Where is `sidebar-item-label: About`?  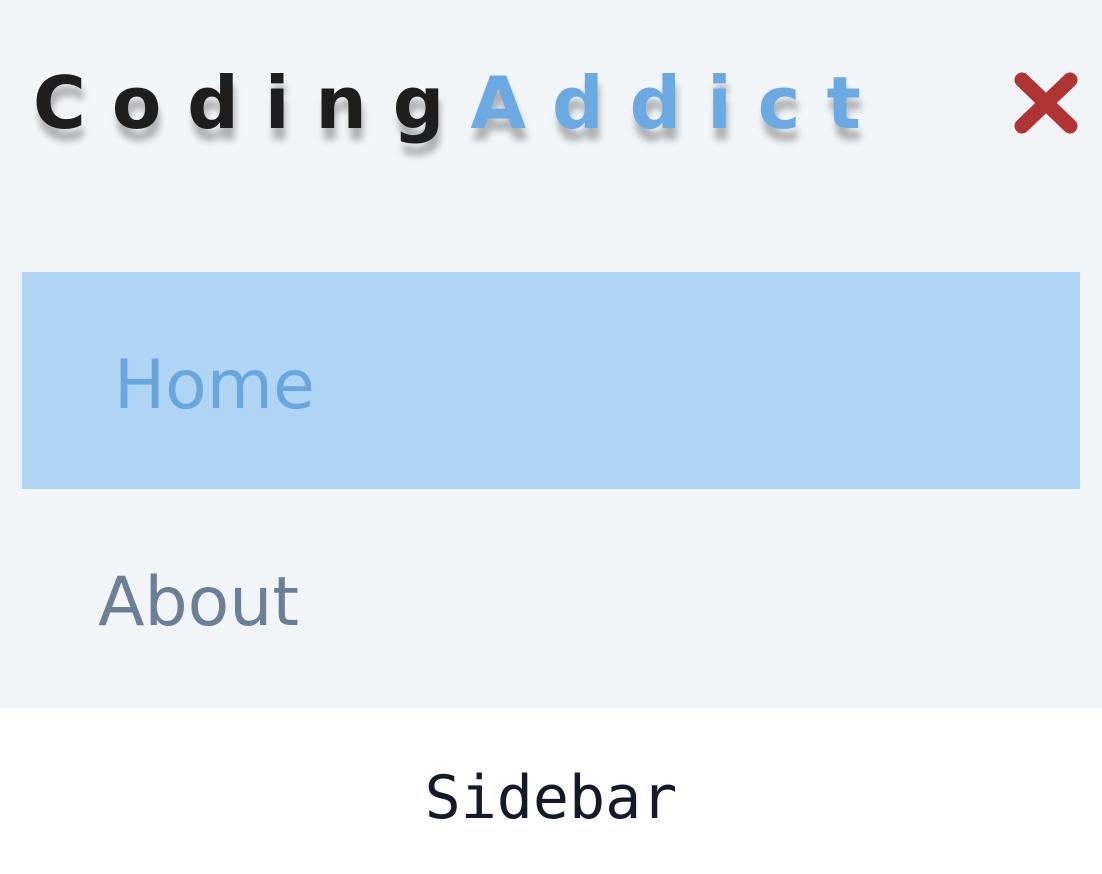 sidebar-item-label: About is located at coordinates (199, 602).